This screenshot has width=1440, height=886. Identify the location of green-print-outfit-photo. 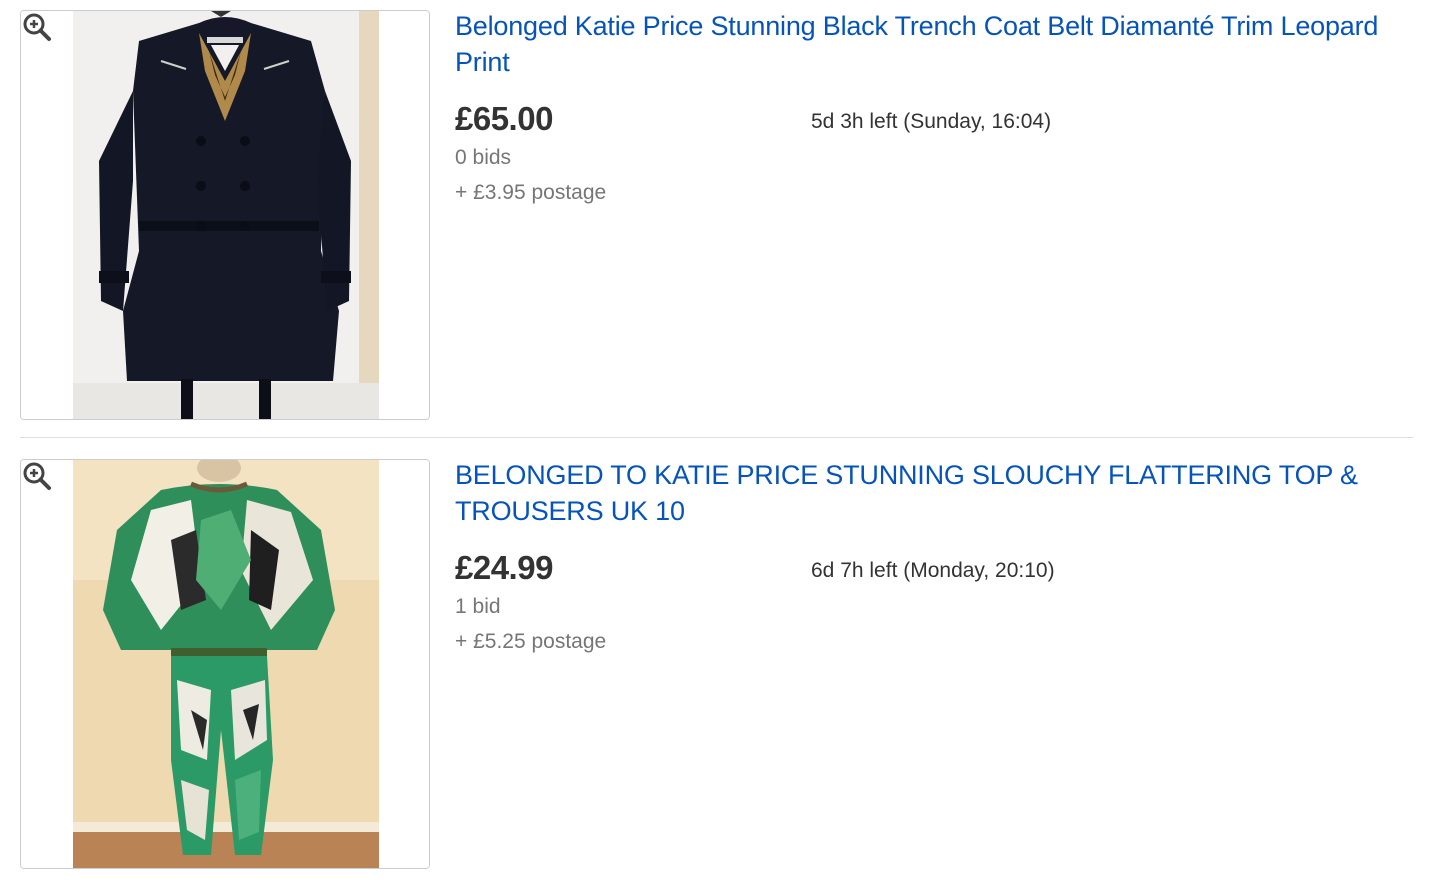
(225, 664).